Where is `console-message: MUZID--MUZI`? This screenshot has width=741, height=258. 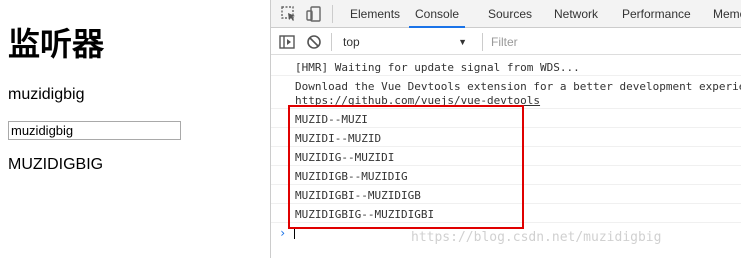 console-message: MUZID--MUZI is located at coordinates (506, 120).